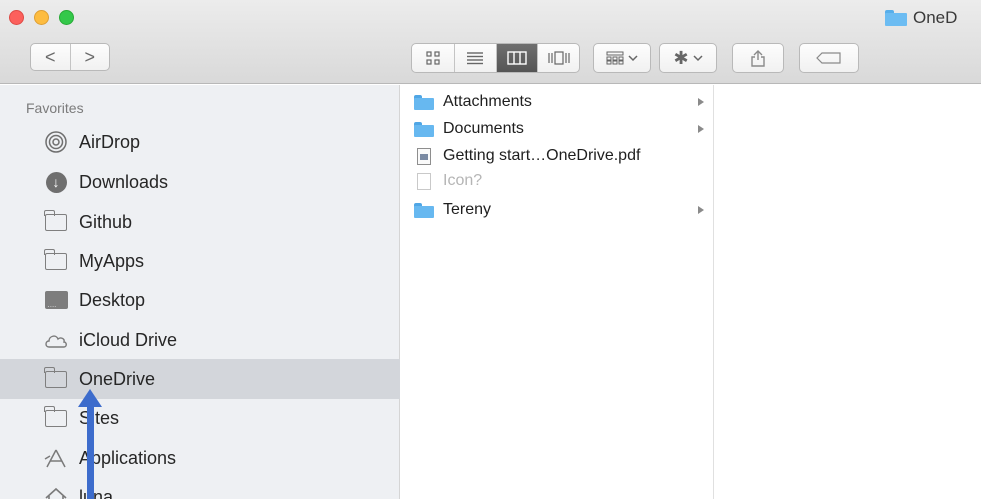 This screenshot has height=499, width=981. What do you see at coordinates (483, 128) in the screenshot?
I see `file-name: Documents` at bounding box center [483, 128].